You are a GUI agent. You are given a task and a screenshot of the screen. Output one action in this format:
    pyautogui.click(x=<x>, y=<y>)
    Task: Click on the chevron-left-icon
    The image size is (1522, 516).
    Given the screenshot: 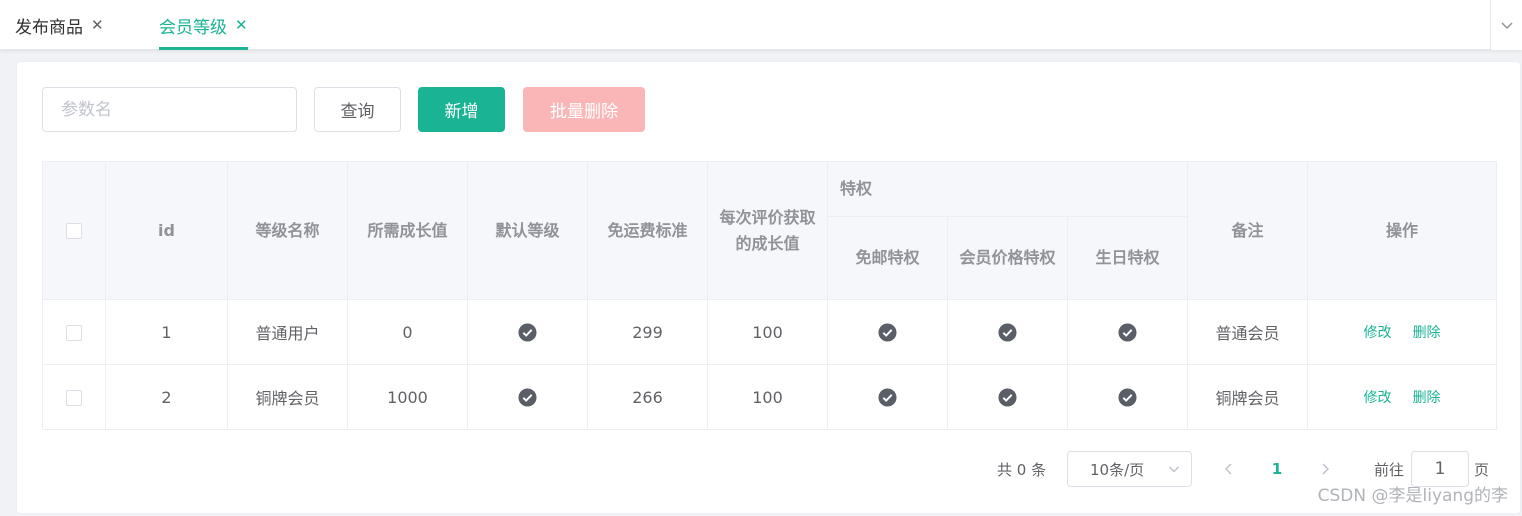 What is the action you would take?
    pyautogui.click(x=1228, y=469)
    